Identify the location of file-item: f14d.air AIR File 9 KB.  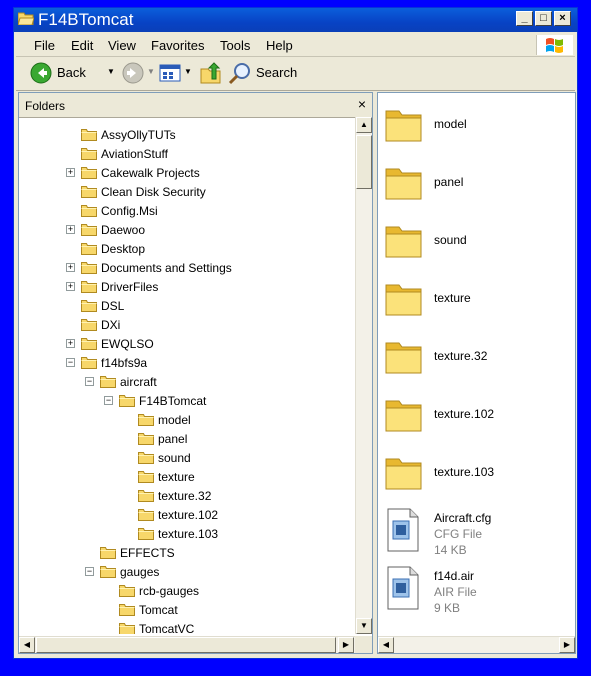
(476, 591).